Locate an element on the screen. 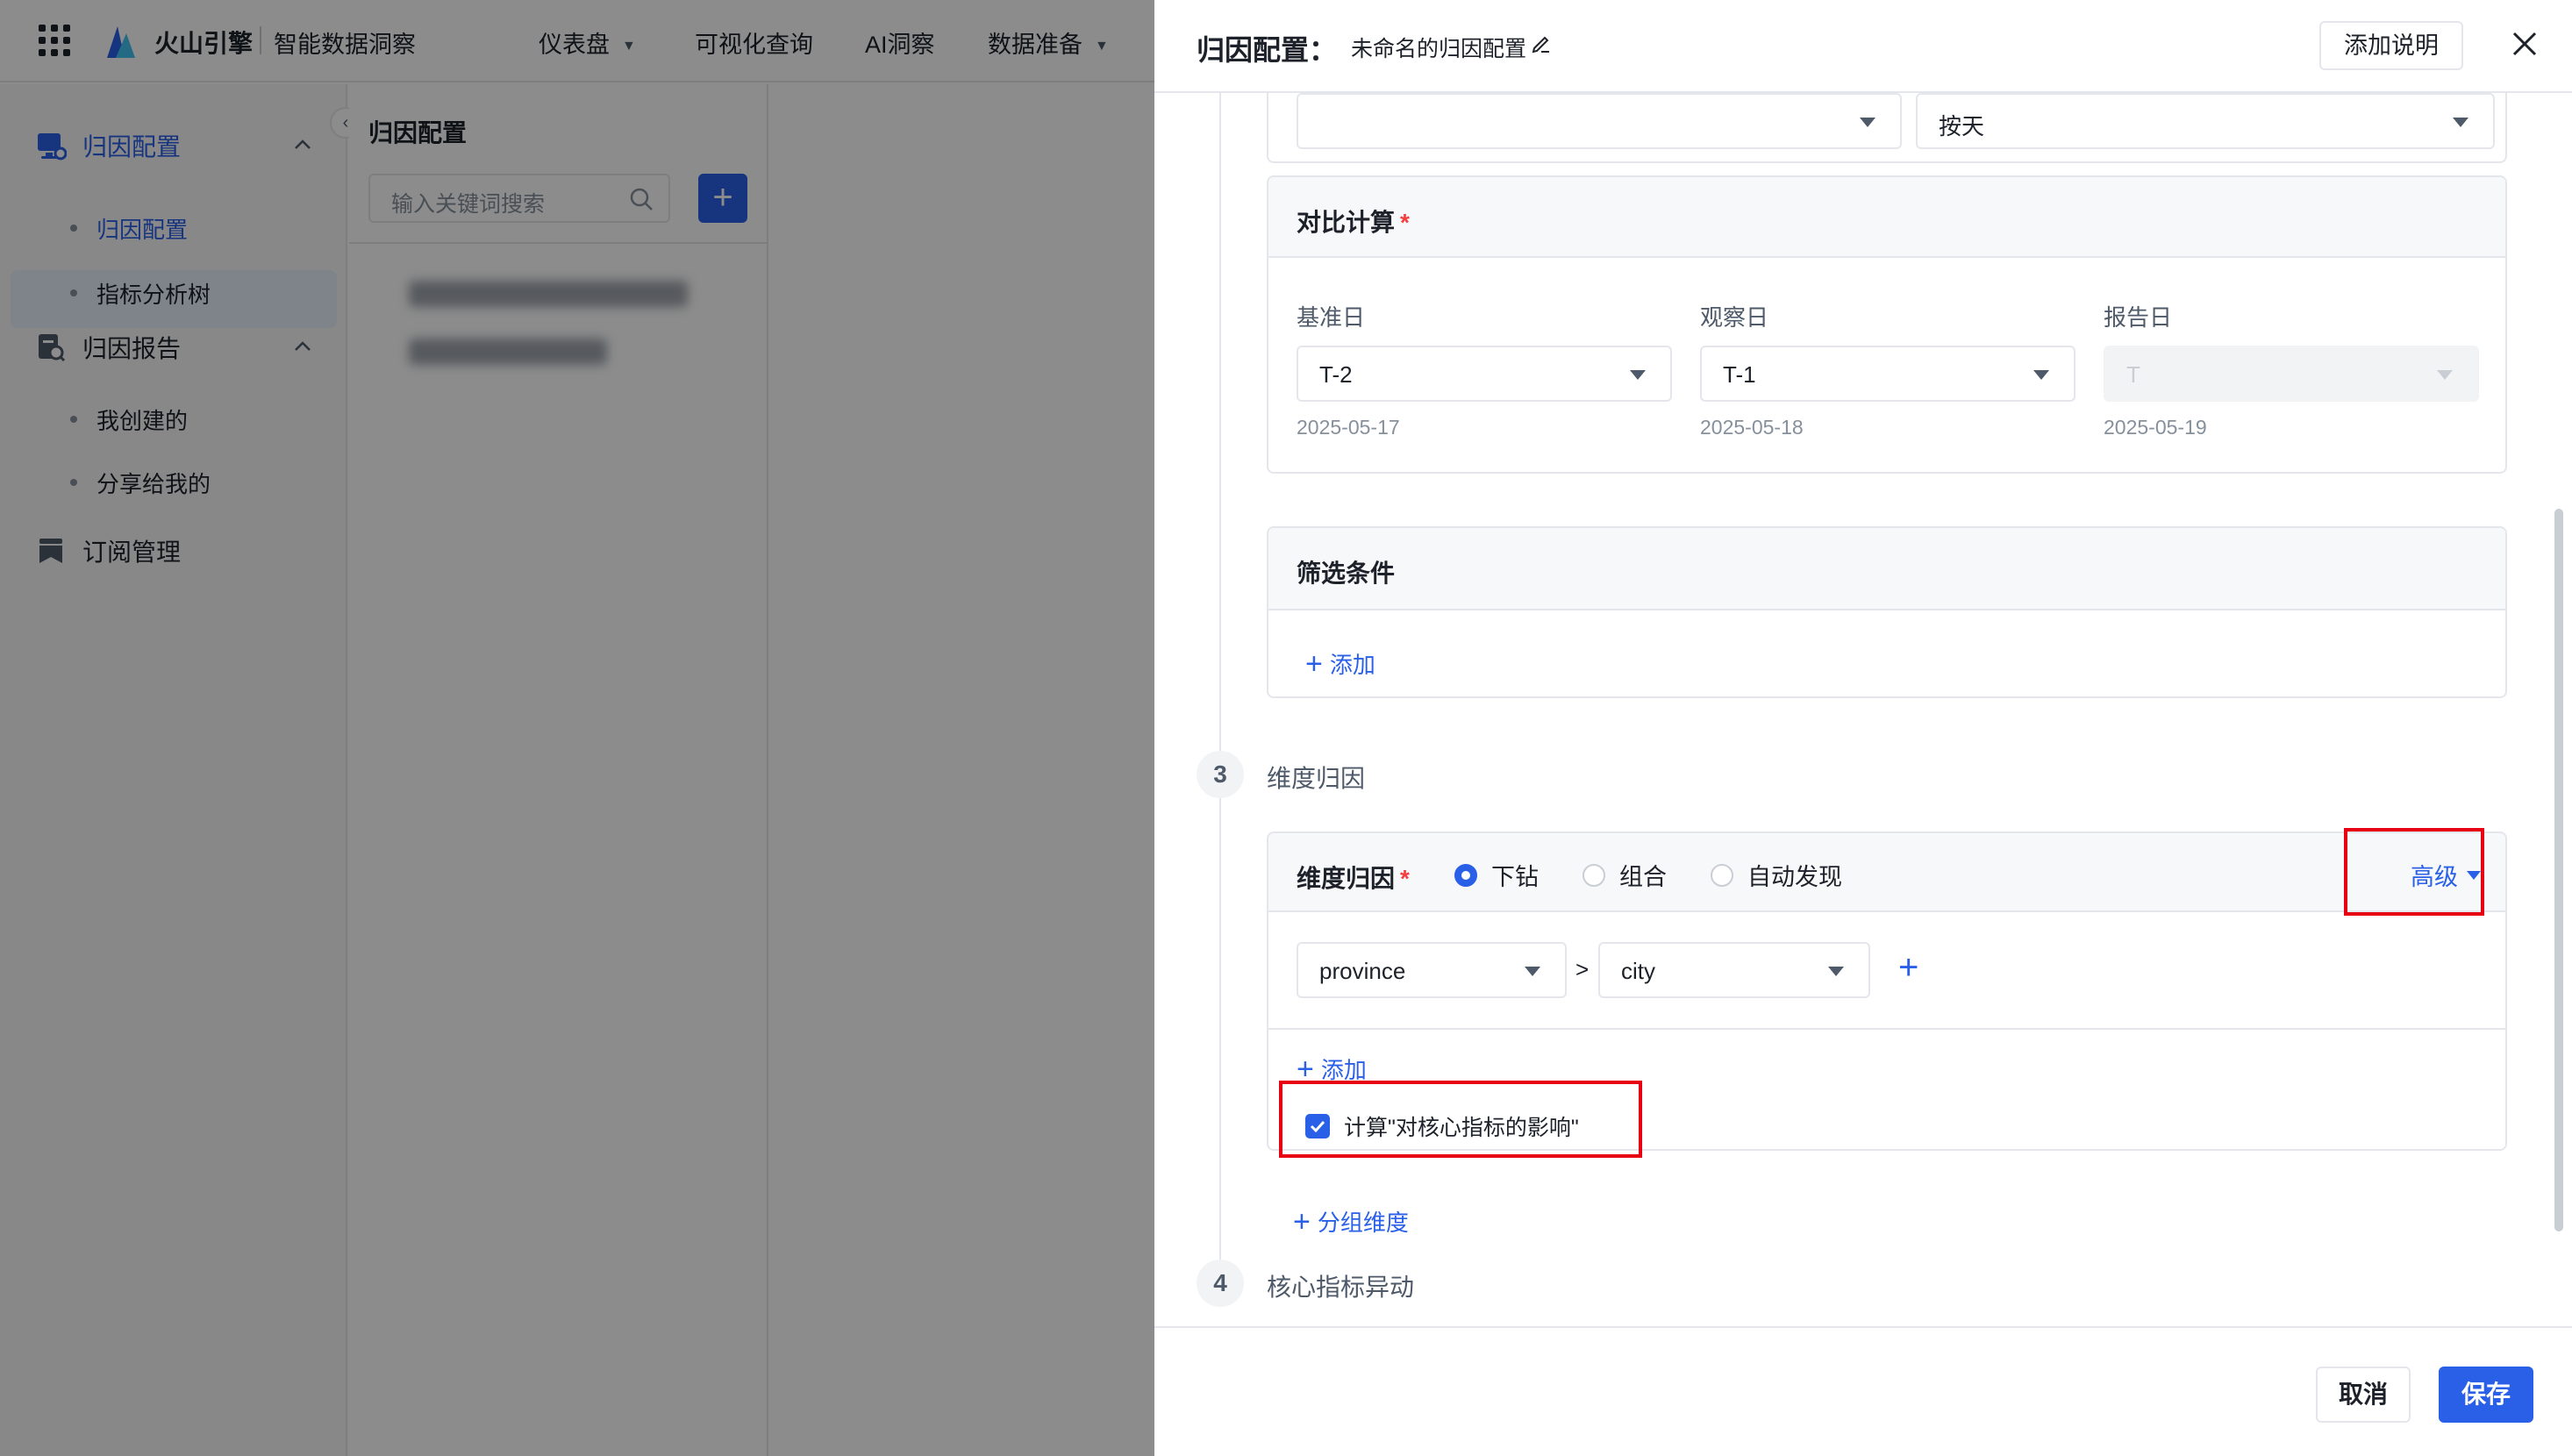 This screenshot has height=1456, width=2572. report-day-date: 2025-05-19 is located at coordinates (2155, 427).